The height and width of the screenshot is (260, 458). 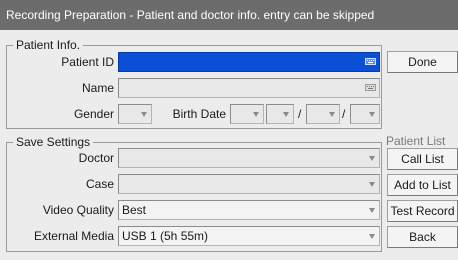 What do you see at coordinates (422, 211) in the screenshot?
I see `test-record-button: Test Record` at bounding box center [422, 211].